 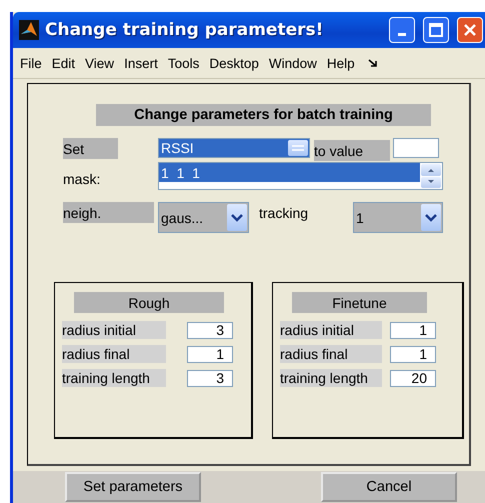 What do you see at coordinates (298, 148) in the screenshot?
I see `drag-handle-icon` at bounding box center [298, 148].